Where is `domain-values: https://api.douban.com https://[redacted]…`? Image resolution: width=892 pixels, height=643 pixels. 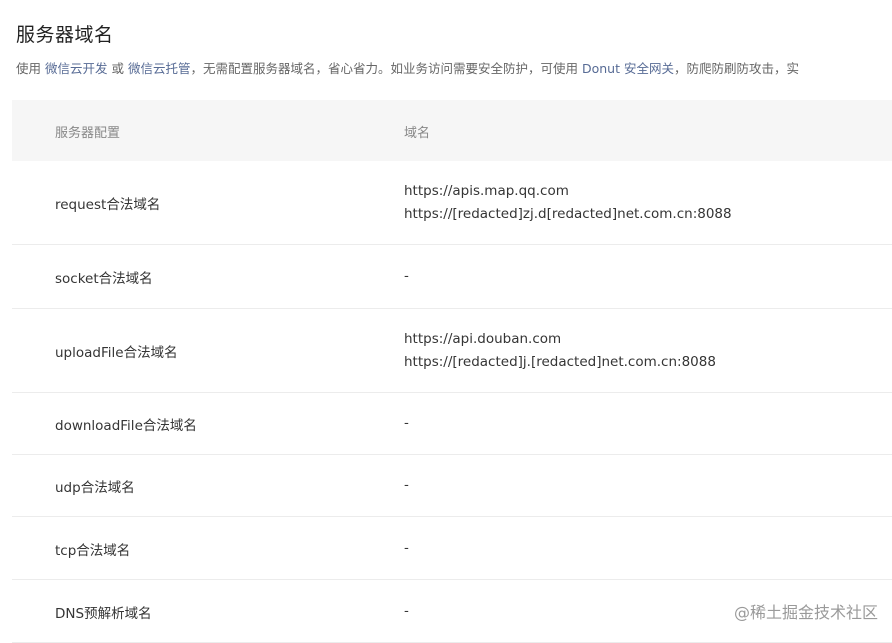 domain-values: https://api.douban.com https://[redacted]… is located at coordinates (560, 351).